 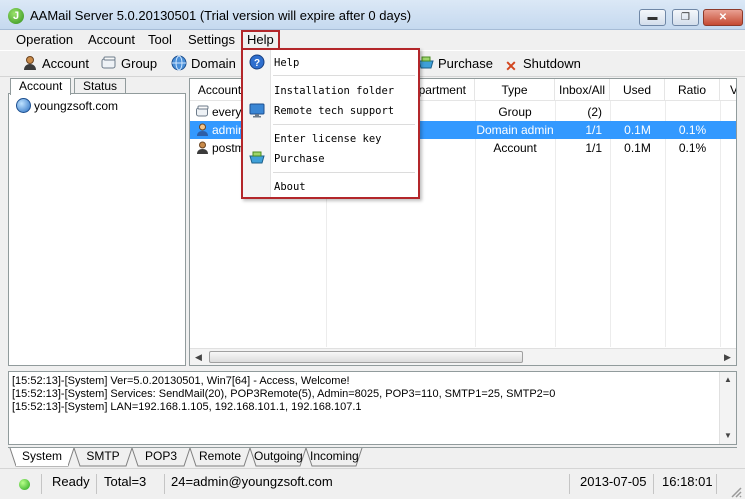 I want to click on toolbar-account-label: Account, so click(x=65, y=63).